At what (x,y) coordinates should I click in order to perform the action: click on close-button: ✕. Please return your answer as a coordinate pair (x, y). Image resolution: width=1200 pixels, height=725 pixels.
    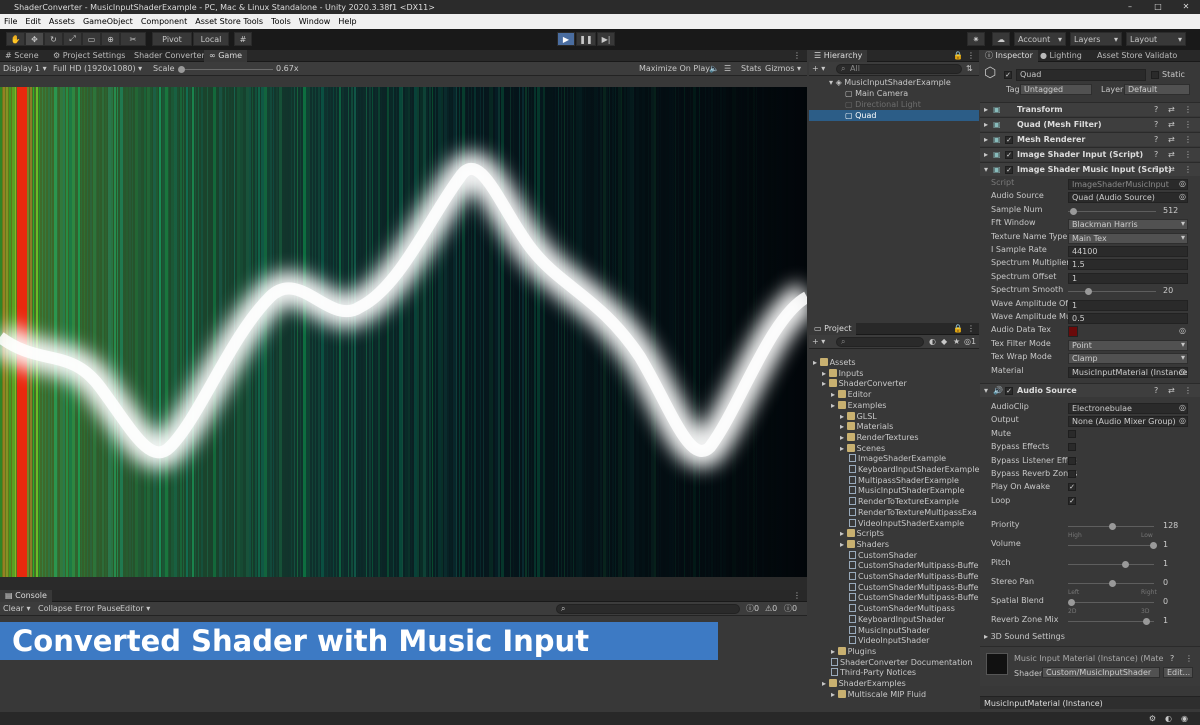
    Looking at the image, I should click on (1186, 7).